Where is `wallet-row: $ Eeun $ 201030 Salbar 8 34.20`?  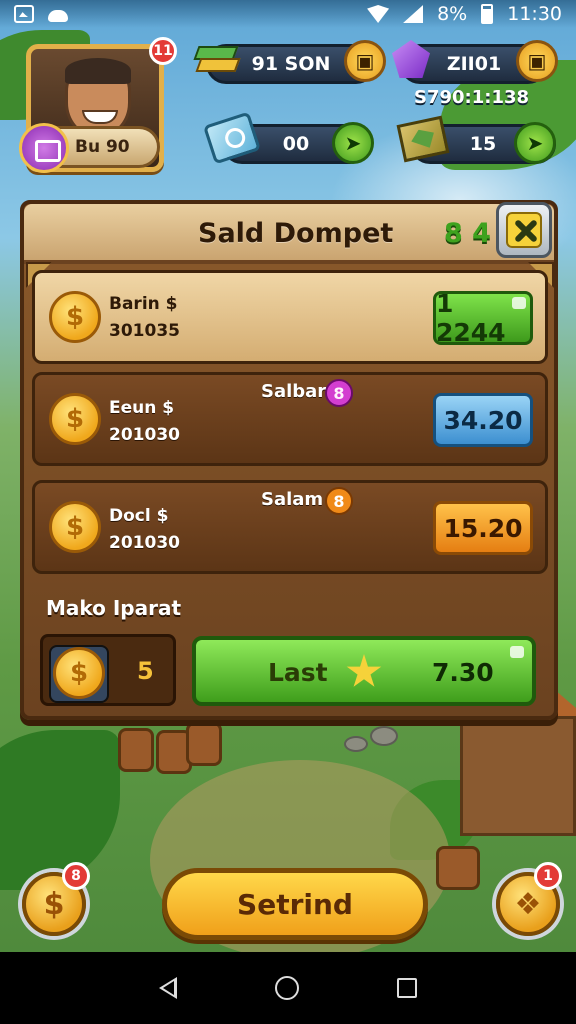 wallet-row: $ Eeun $ 201030 Salbar 8 34.20 is located at coordinates (290, 419).